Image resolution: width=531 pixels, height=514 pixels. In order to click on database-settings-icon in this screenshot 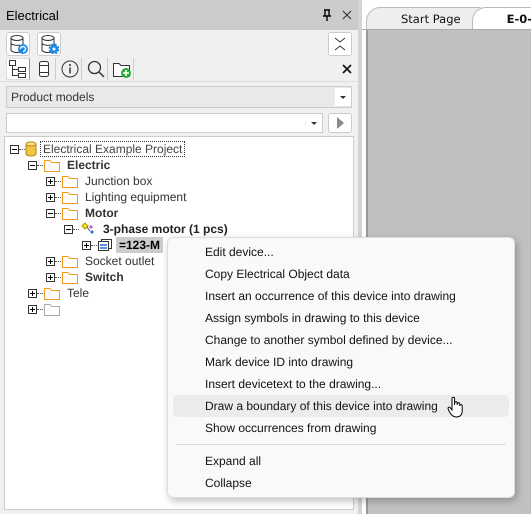, I will do `click(49, 44)`.